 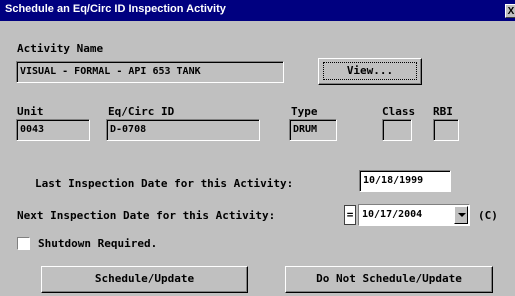 I want to click on rbi-field, so click(x=446, y=130).